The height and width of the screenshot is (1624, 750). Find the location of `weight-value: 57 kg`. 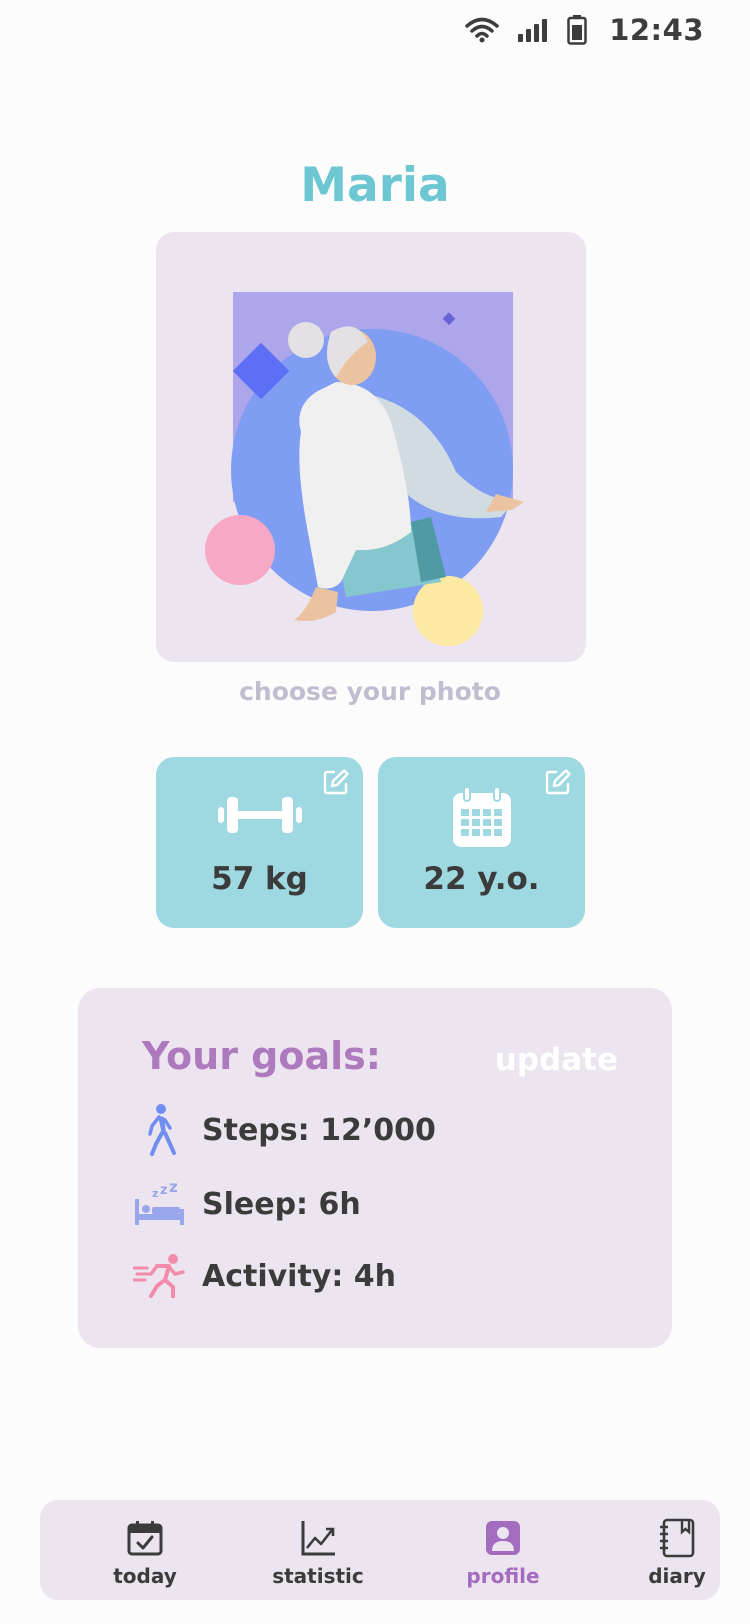

weight-value: 57 kg is located at coordinates (259, 879).